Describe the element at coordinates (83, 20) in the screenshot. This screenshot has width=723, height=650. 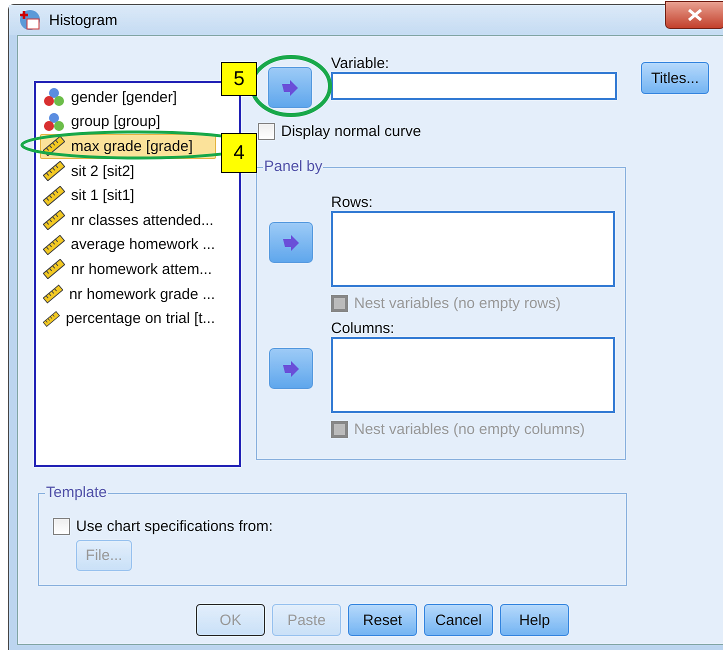
I see `window-title: Histogram` at that location.